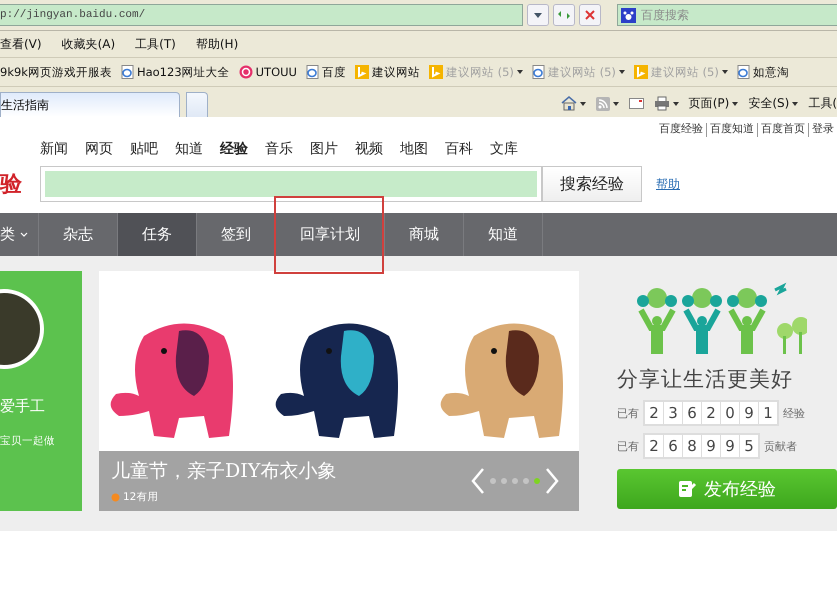  Describe the element at coordinates (245, 72) in the screenshot. I see `swirl-logo-icon` at that location.